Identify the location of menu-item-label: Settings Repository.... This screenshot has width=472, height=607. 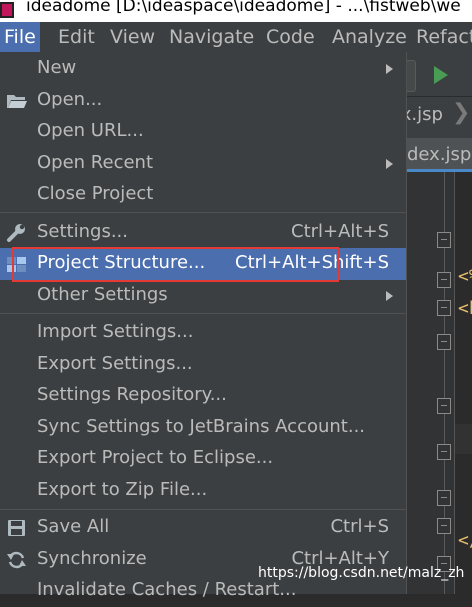
(132, 394).